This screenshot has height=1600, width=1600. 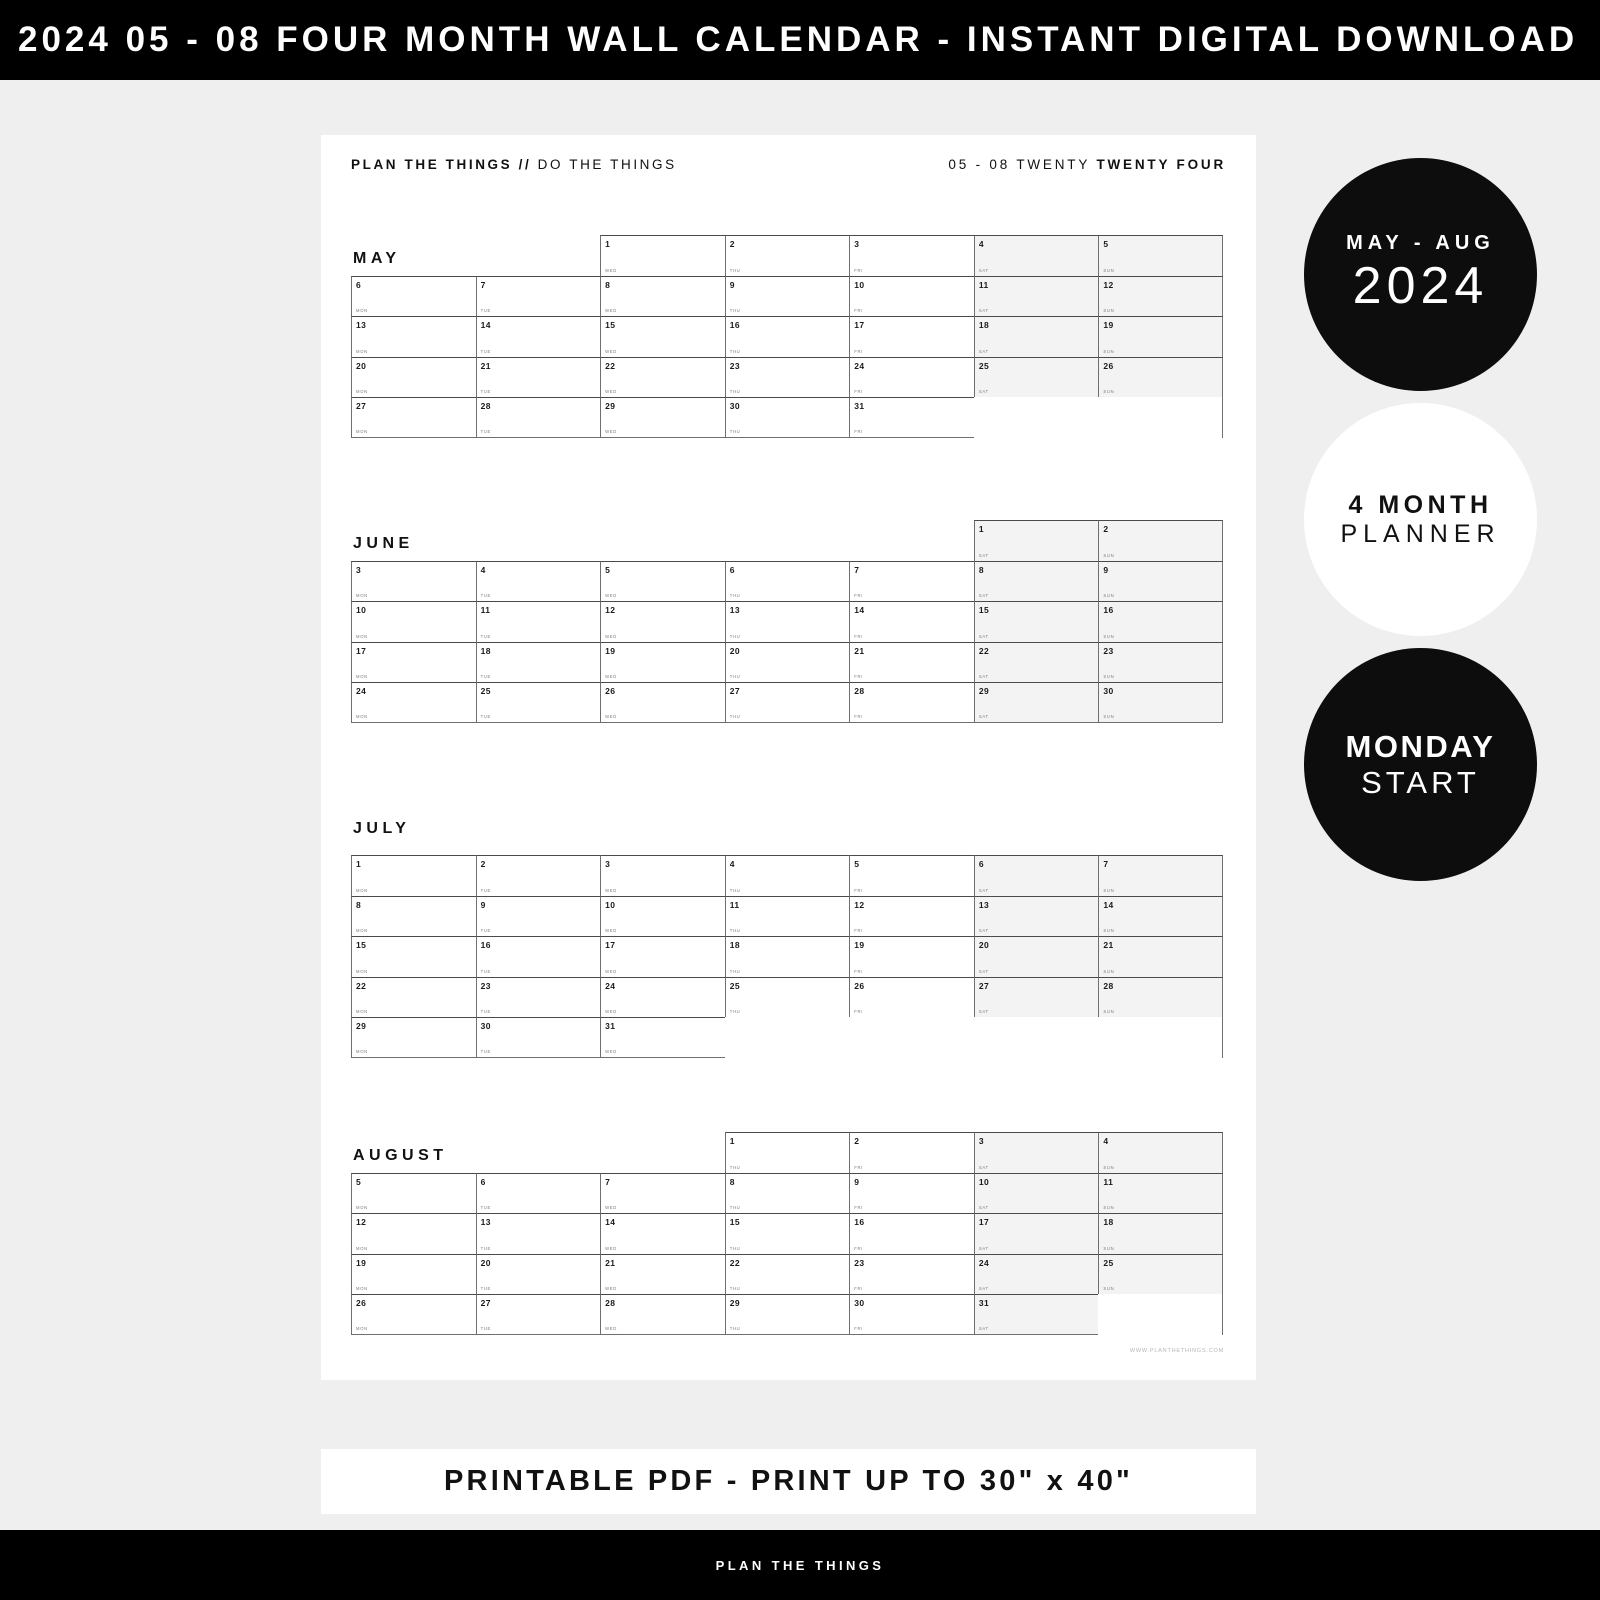 What do you see at coordinates (787, 915) in the screenshot?
I see `day-cell: 11 THU` at bounding box center [787, 915].